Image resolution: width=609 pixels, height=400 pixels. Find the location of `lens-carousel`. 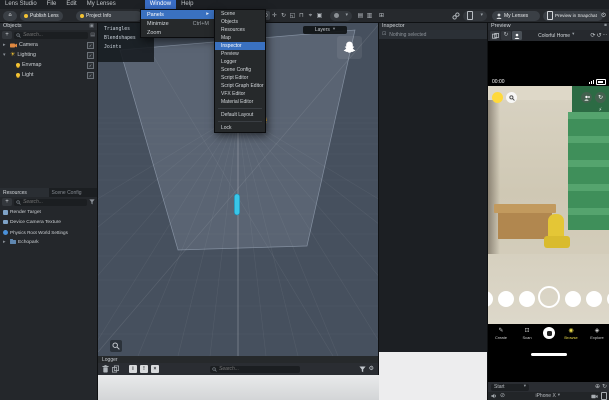

lens-carousel is located at coordinates (548, 299).